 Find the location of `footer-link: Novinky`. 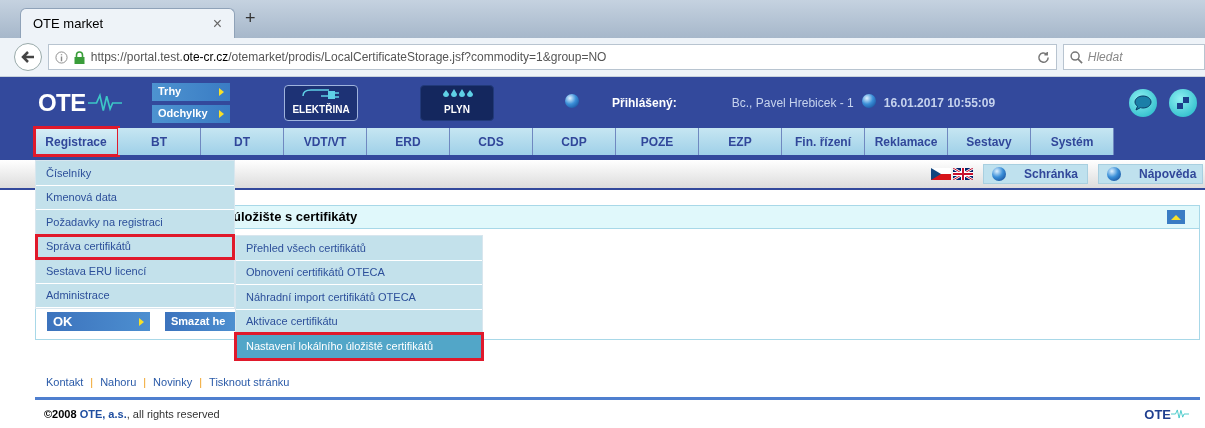

footer-link: Novinky is located at coordinates (173, 382).